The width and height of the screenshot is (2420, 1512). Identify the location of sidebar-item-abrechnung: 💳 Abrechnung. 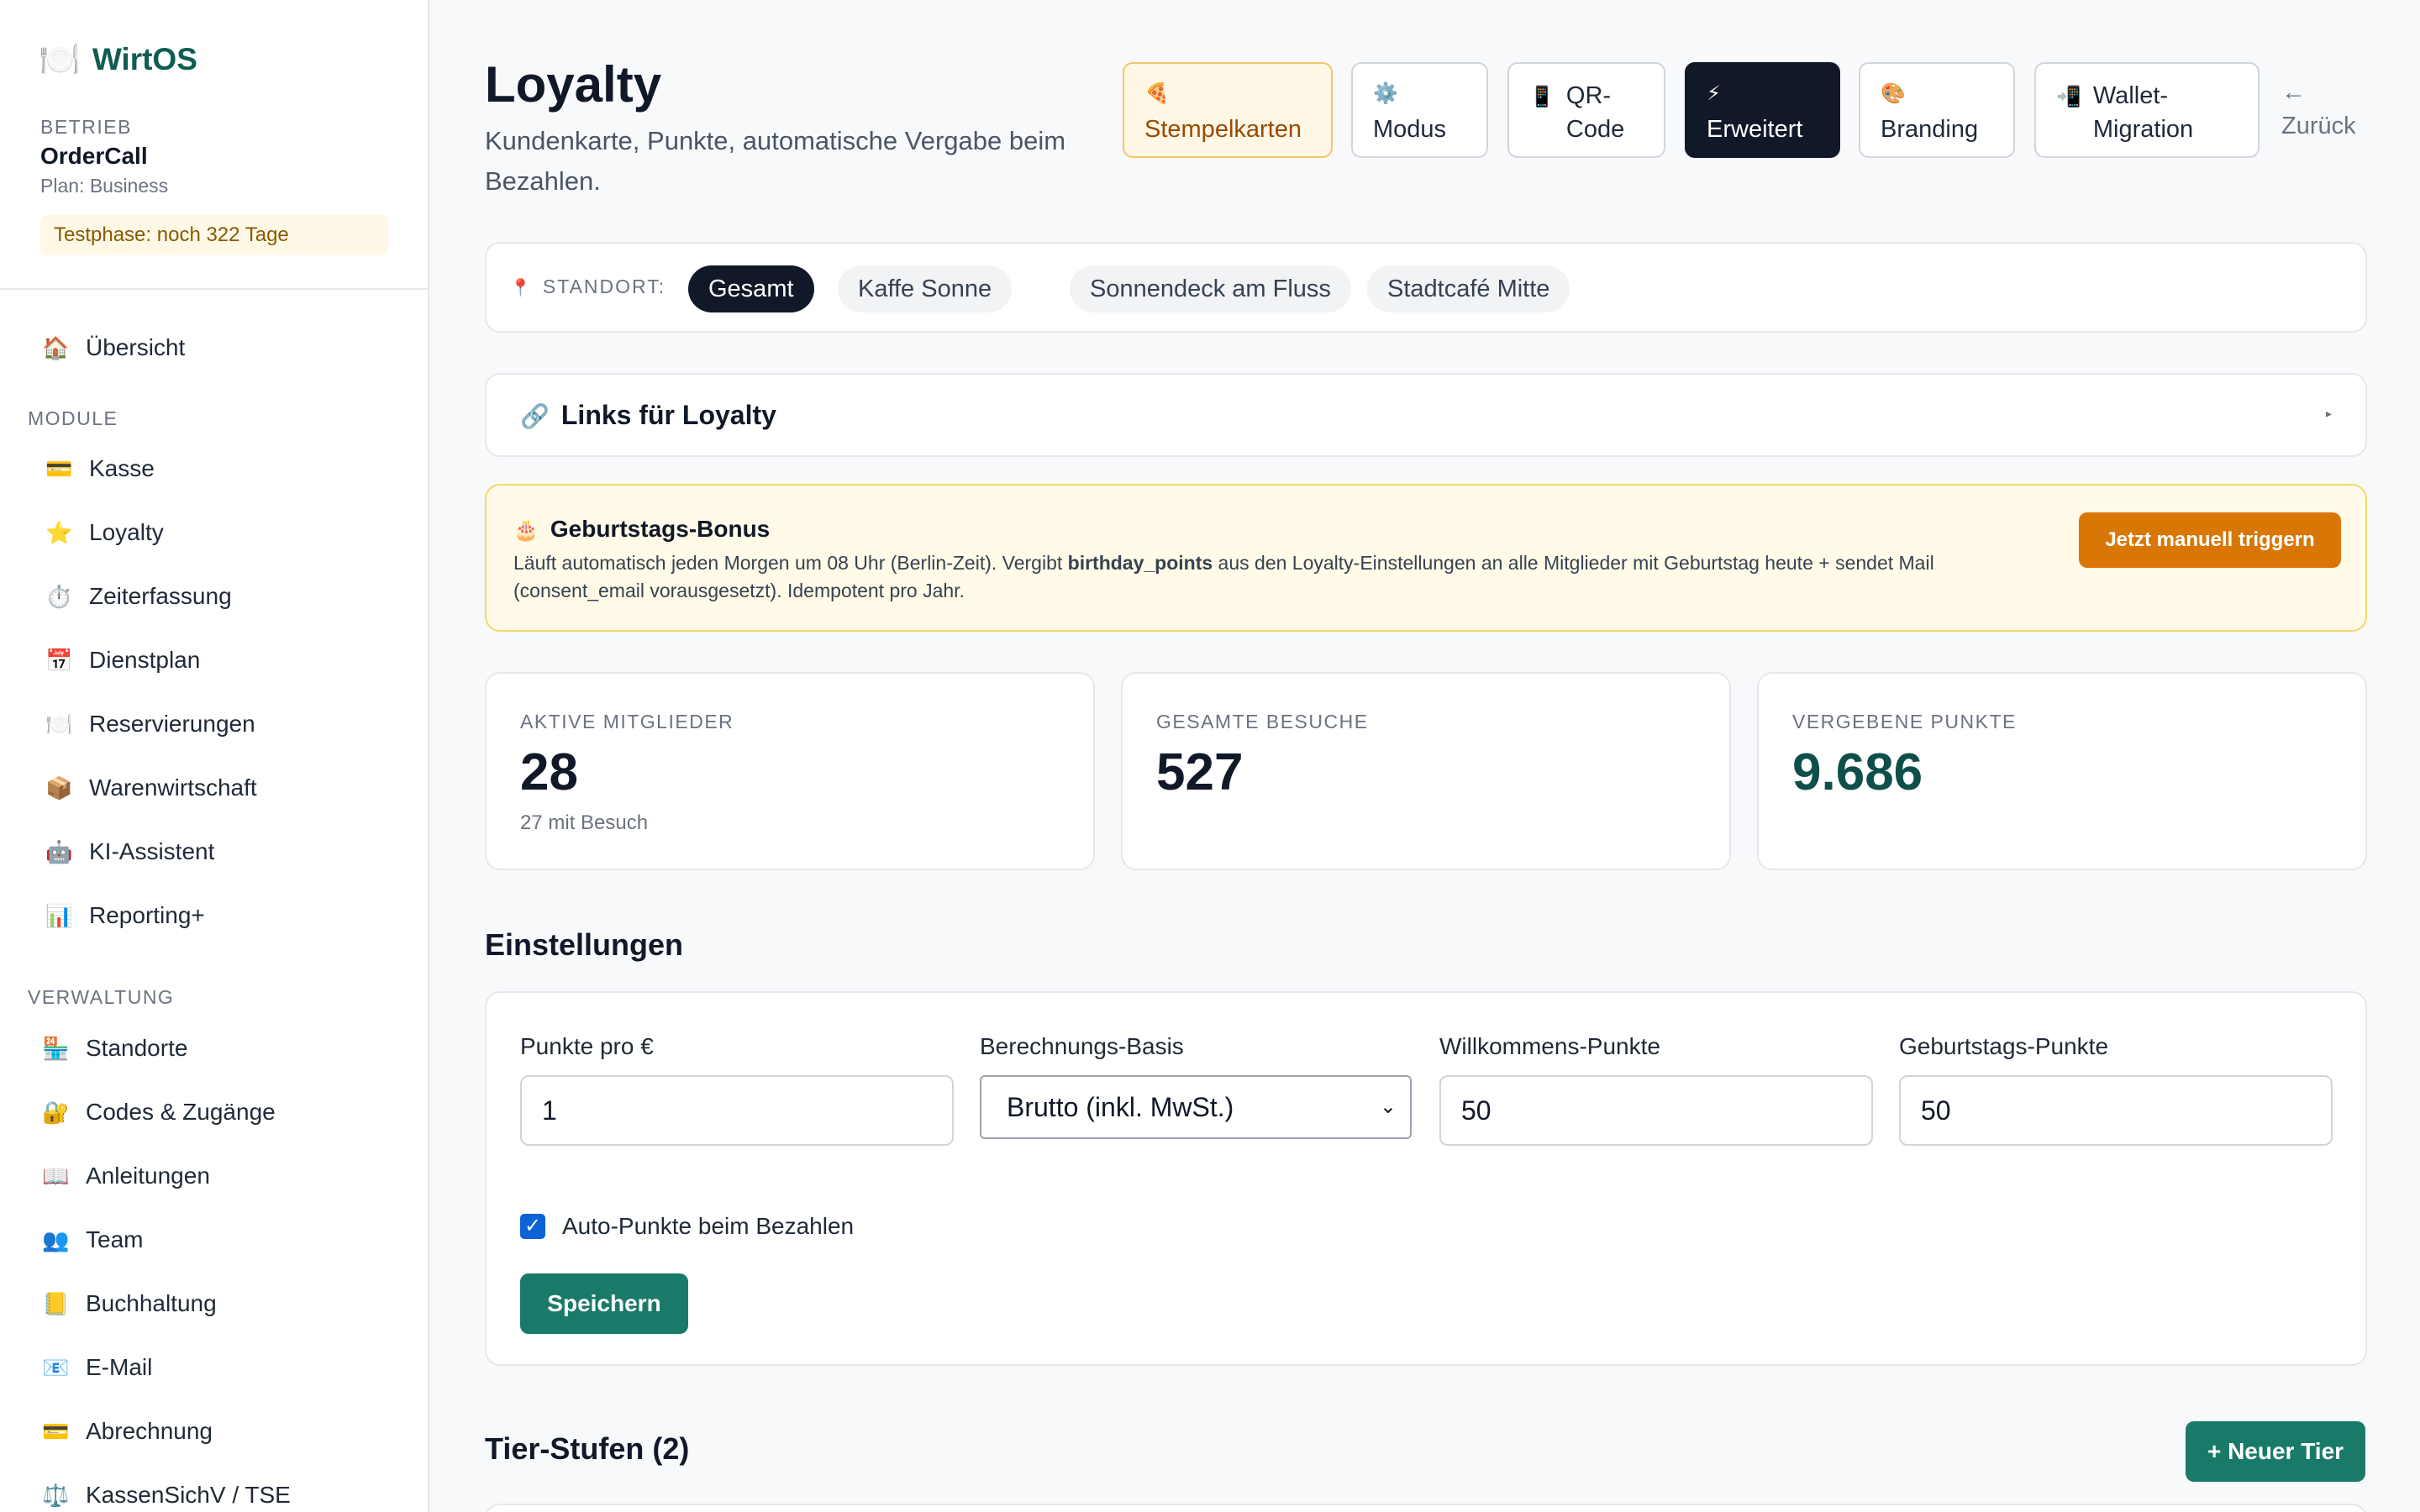
(128, 1431).